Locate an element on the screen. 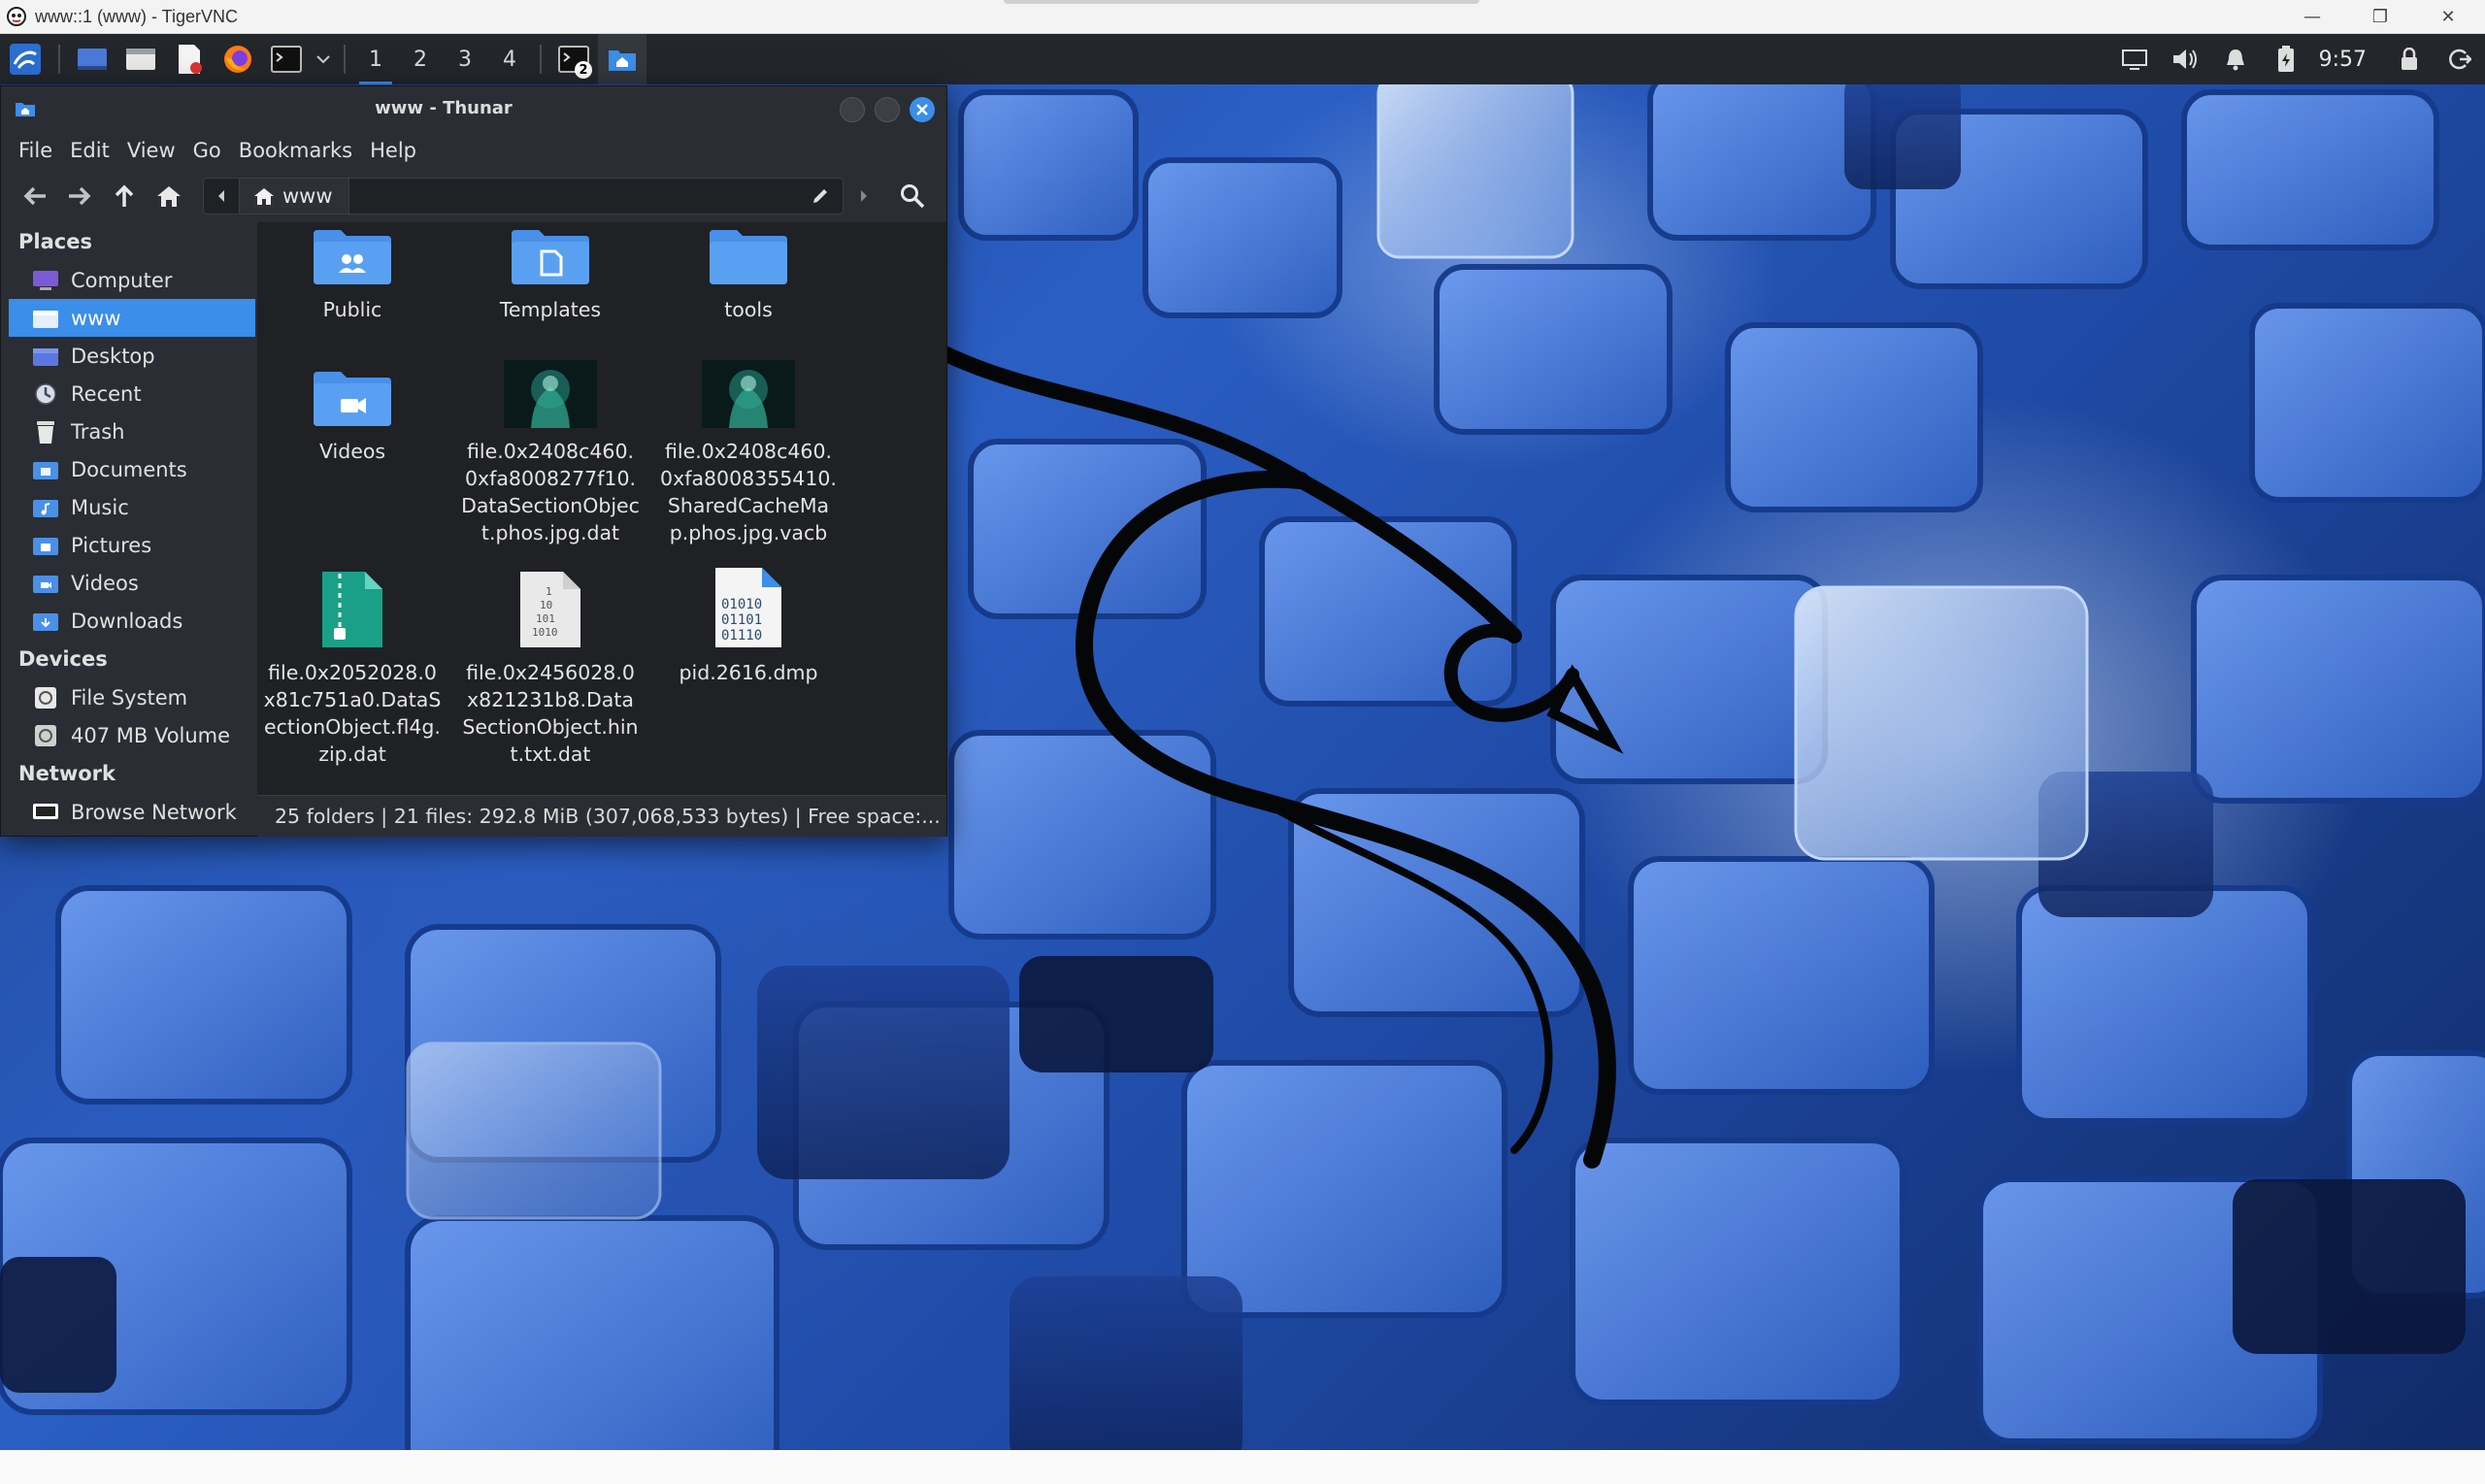 Image resolution: width=2485 pixels, height=1484 pixels. sidebar-item-pictures: Pictures is located at coordinates (128, 545).